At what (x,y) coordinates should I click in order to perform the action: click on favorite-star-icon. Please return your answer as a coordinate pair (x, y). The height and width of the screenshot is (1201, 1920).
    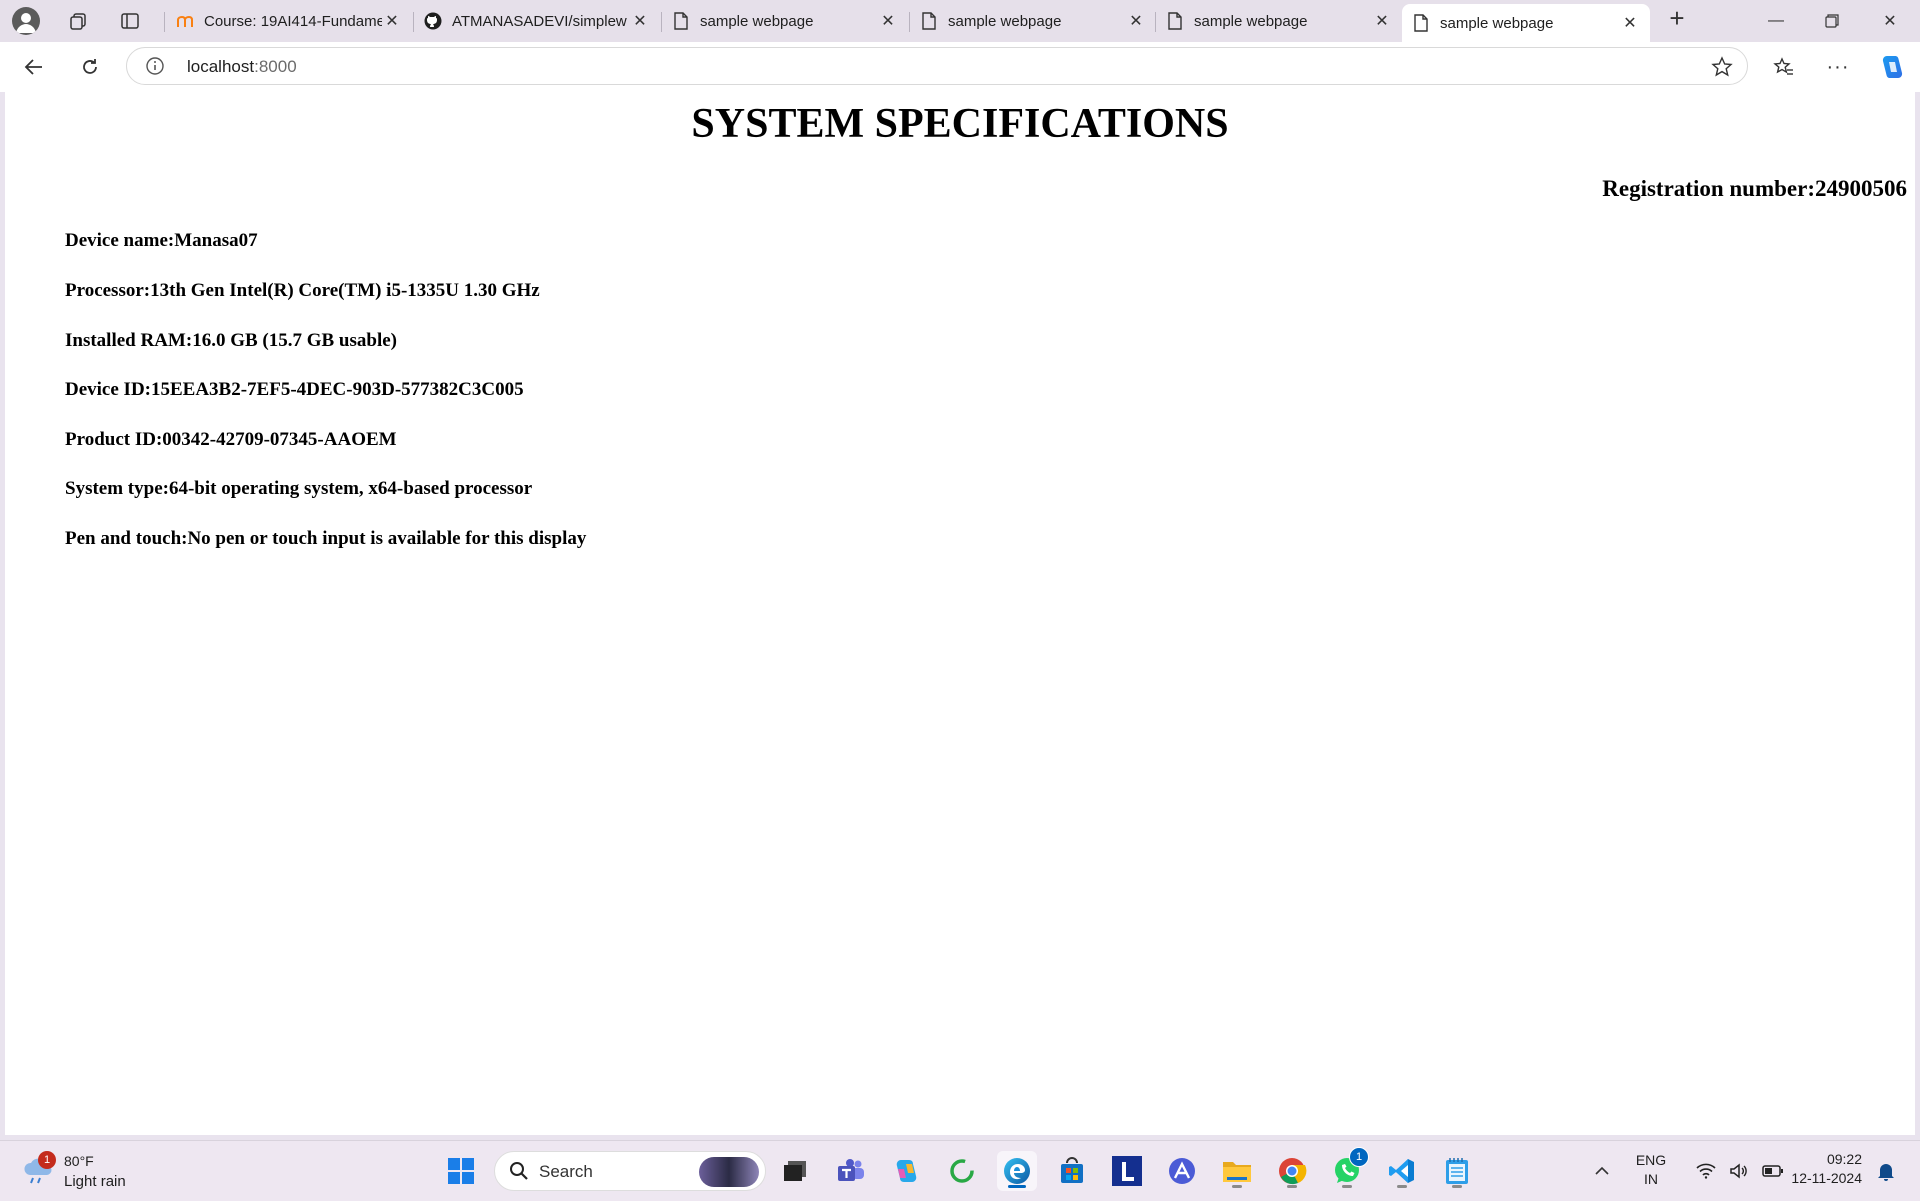
    Looking at the image, I should click on (1722, 67).